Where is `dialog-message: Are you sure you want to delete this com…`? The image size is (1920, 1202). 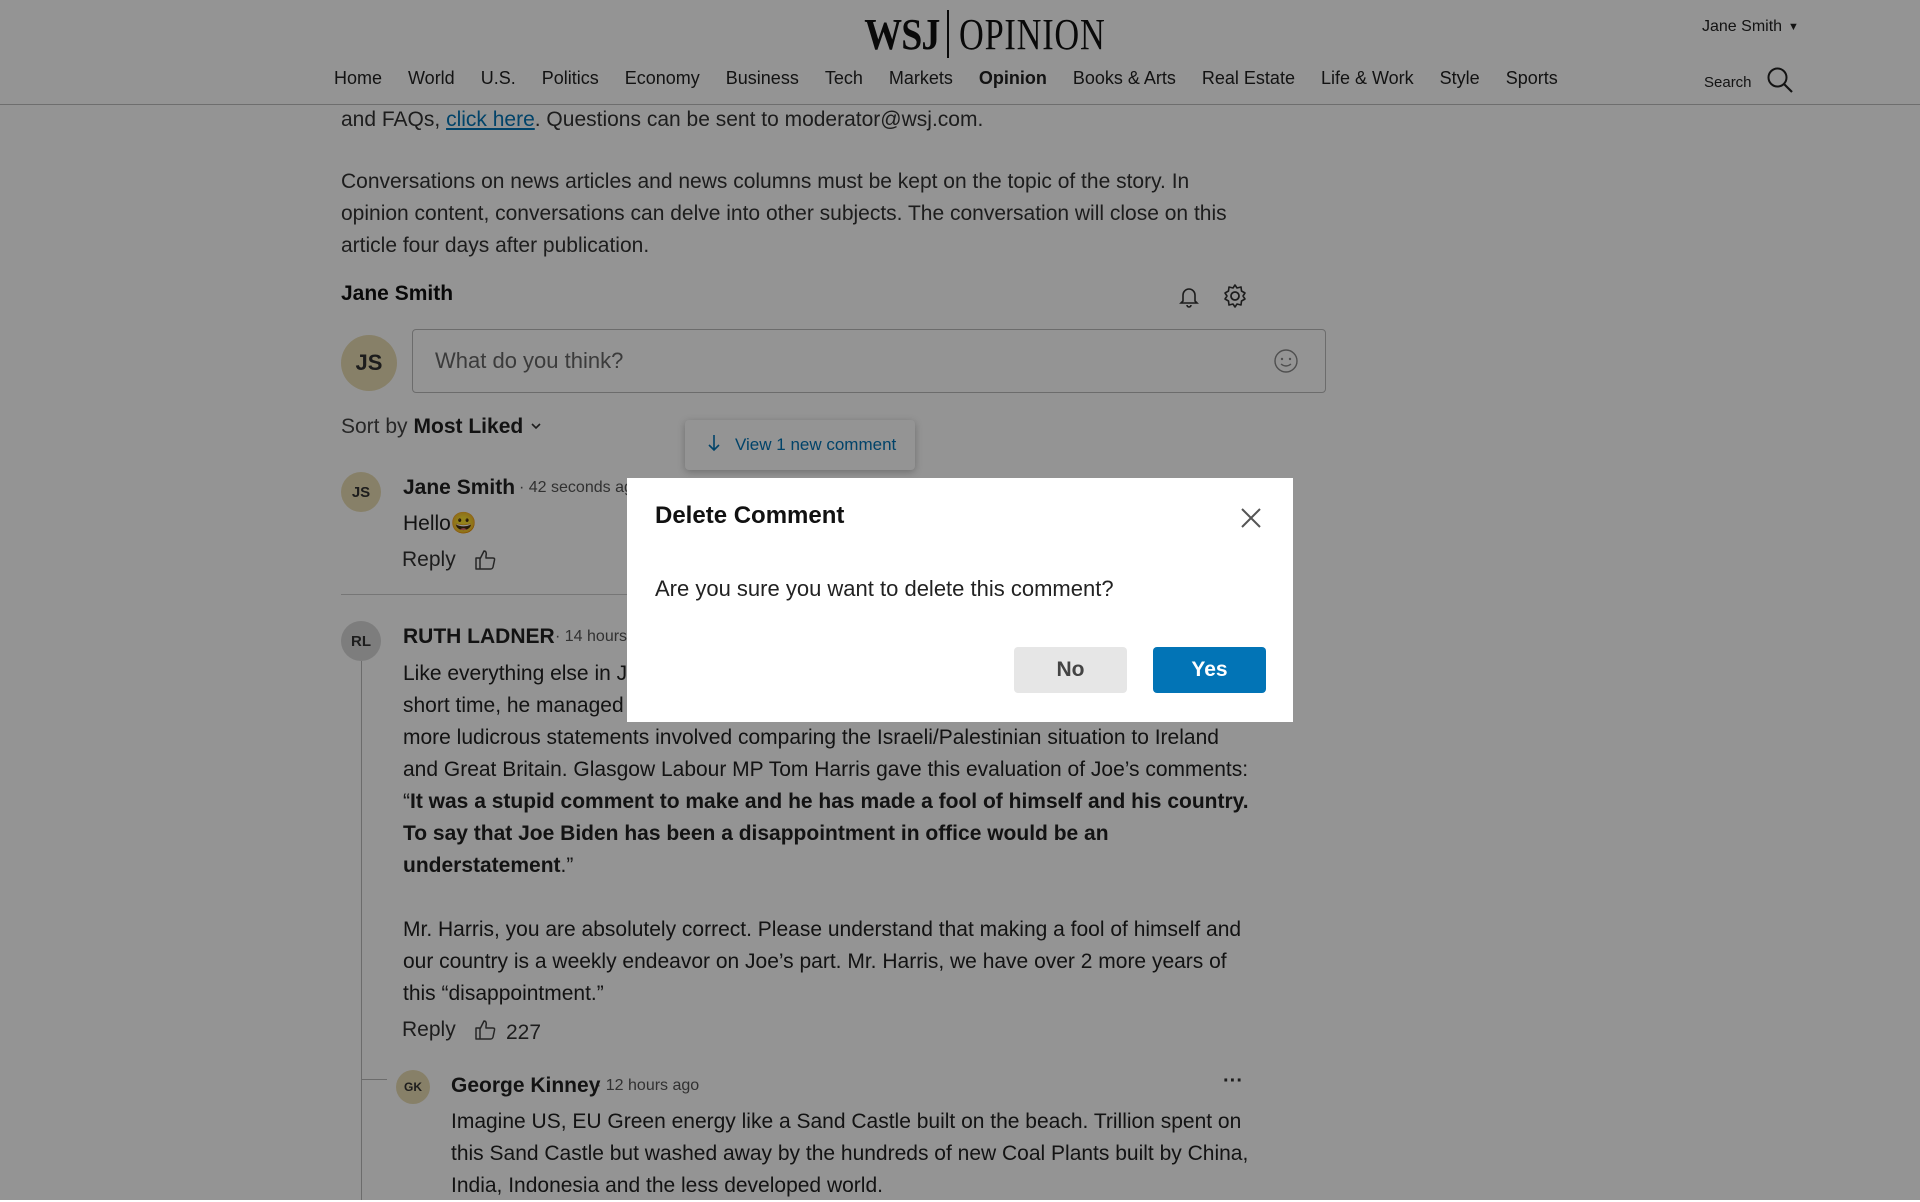 dialog-message: Are you sure you want to delete this com… is located at coordinates (884, 588).